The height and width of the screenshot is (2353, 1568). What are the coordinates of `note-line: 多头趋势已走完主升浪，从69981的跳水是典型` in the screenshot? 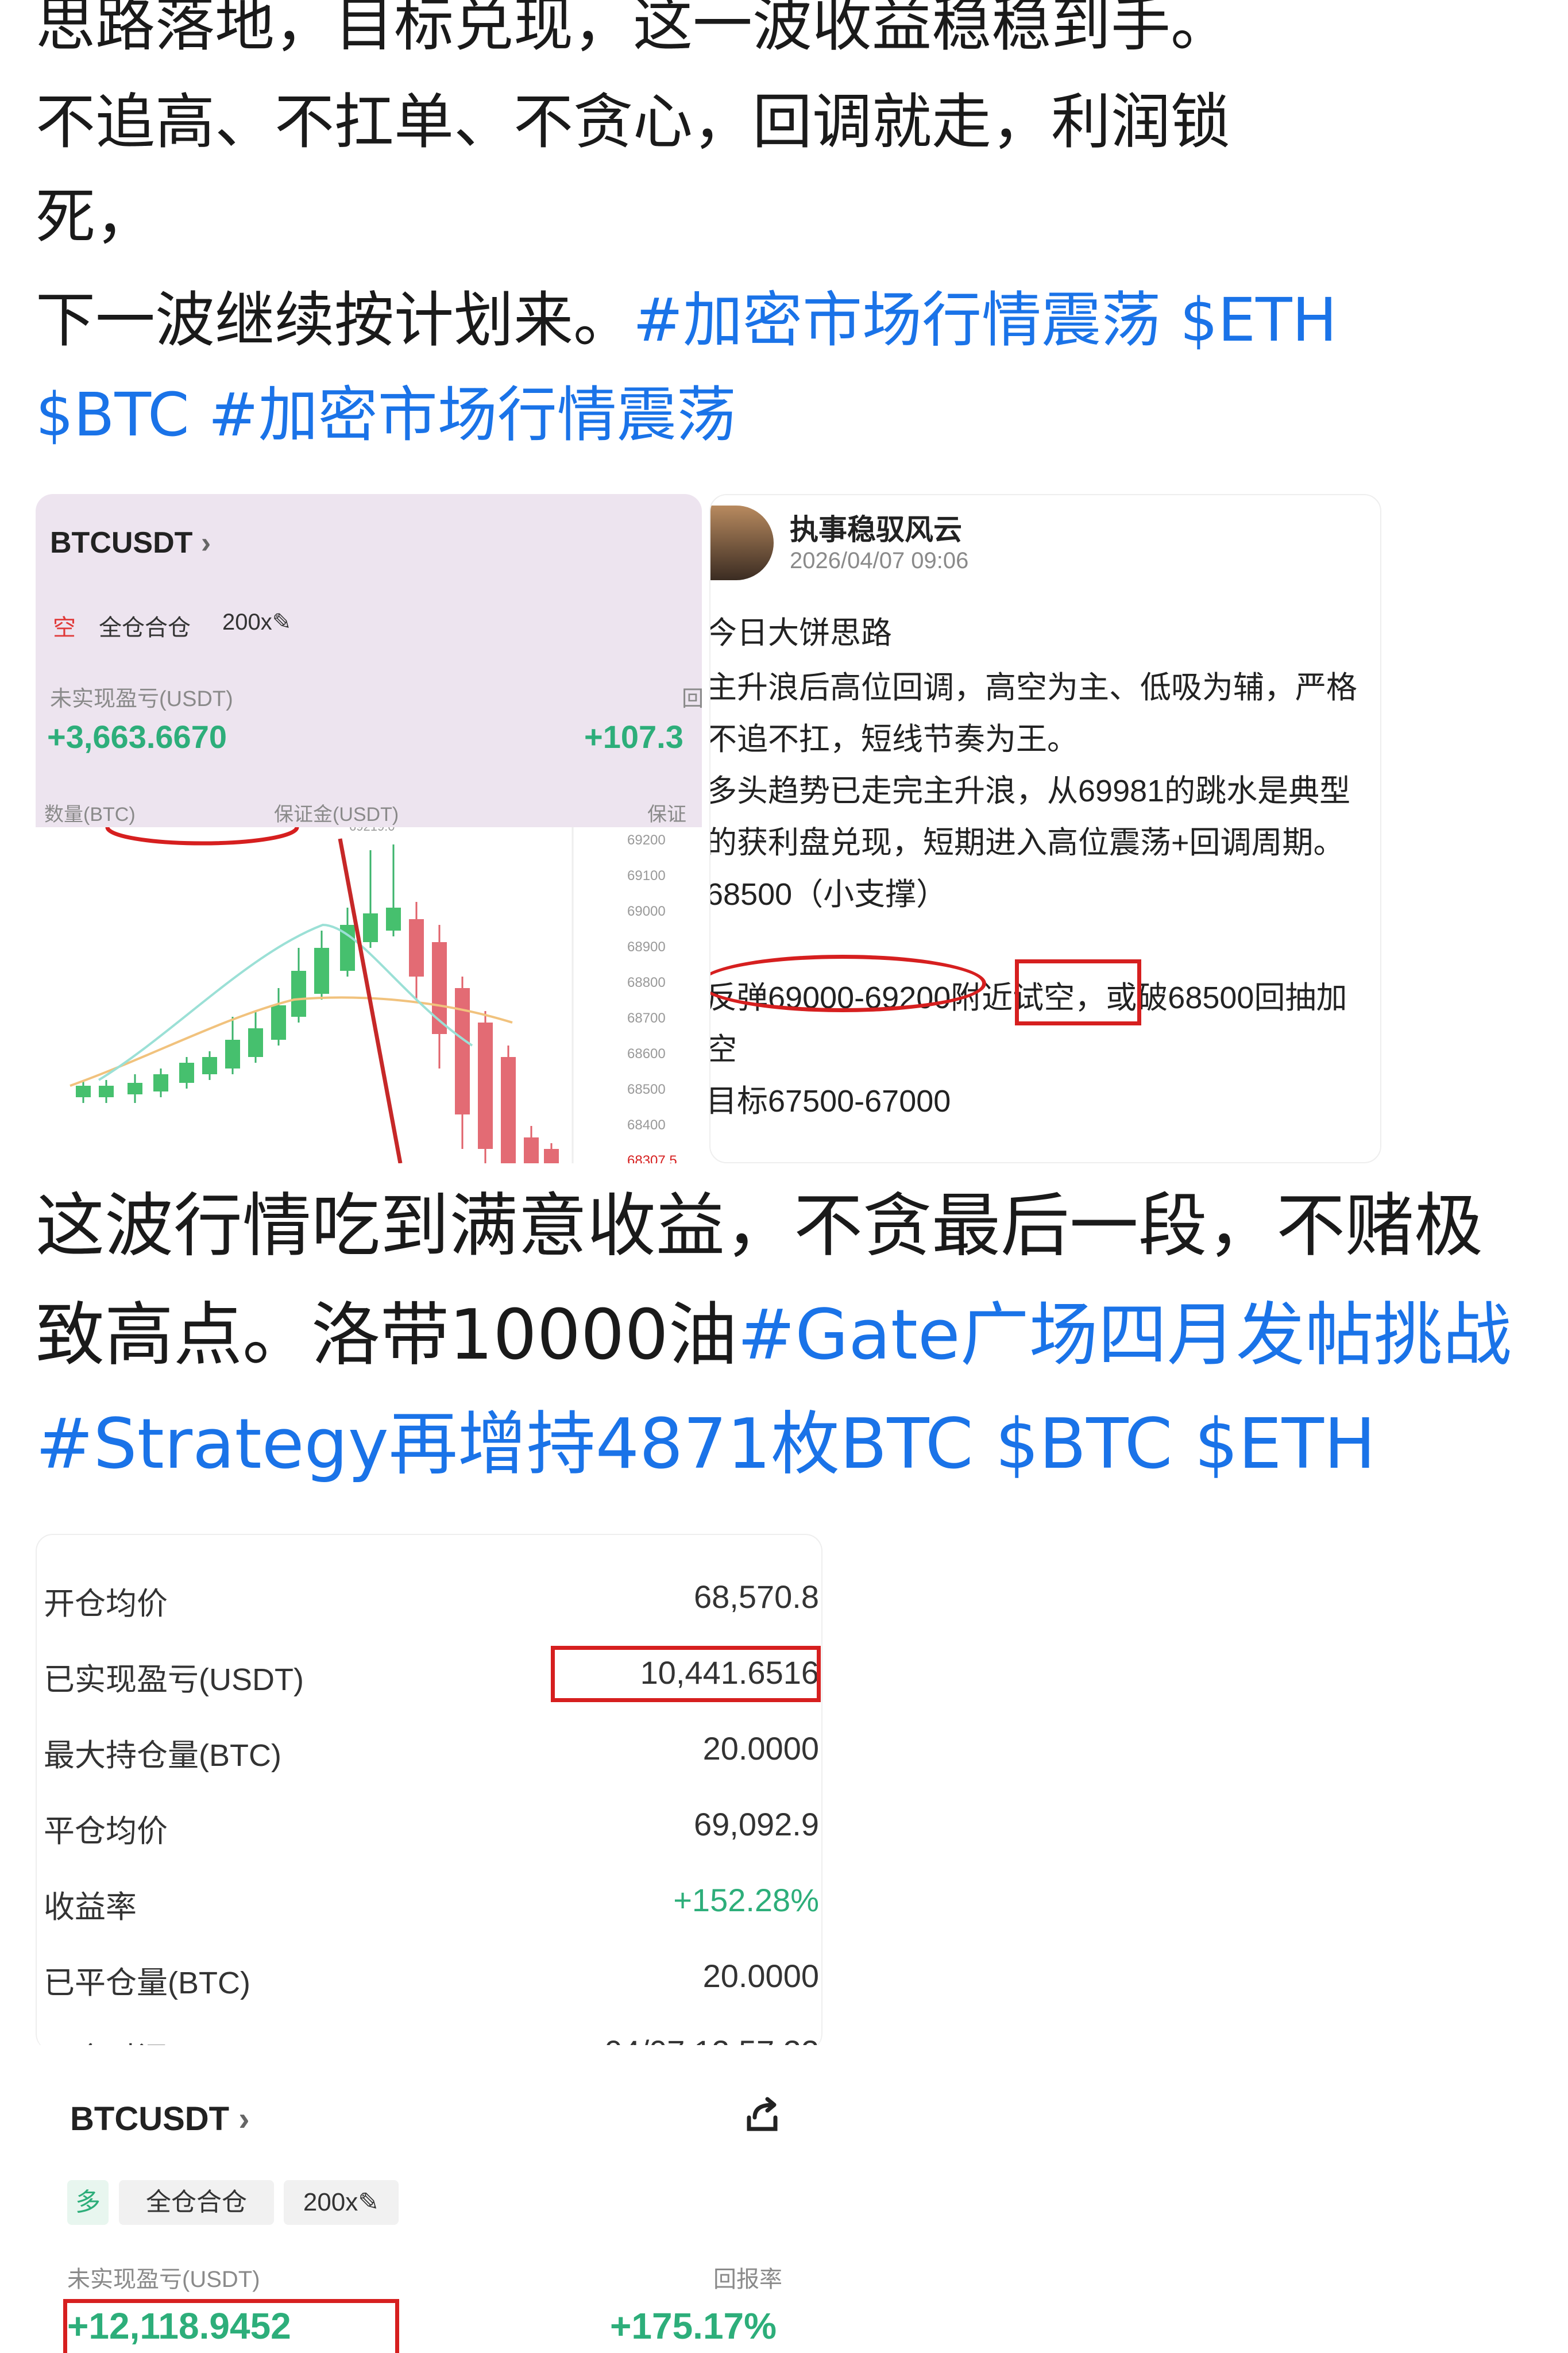 It's located at (1030, 791).